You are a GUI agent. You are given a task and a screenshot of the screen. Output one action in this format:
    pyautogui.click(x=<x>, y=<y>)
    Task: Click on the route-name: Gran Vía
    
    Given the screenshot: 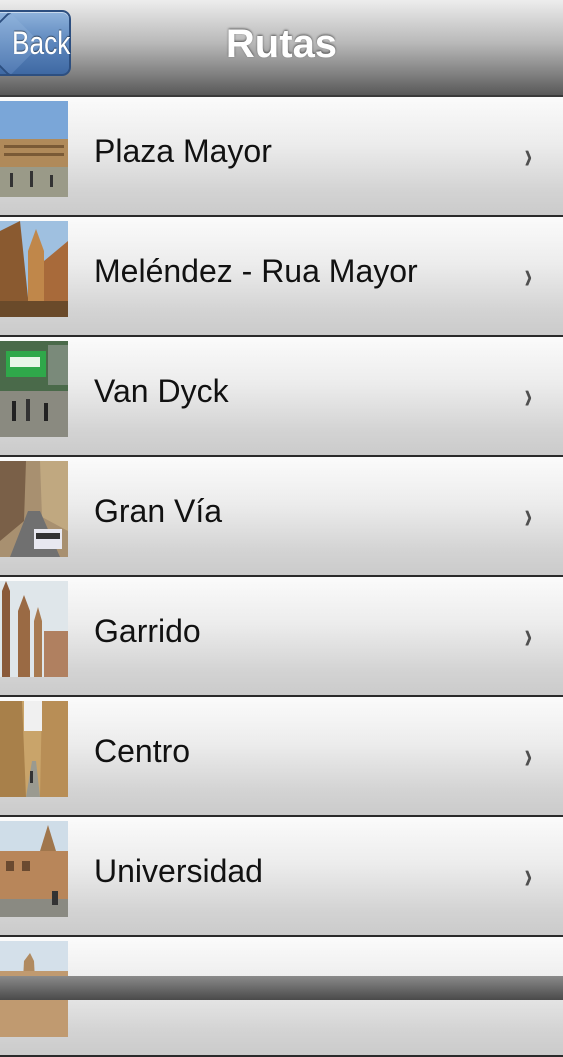 What is the action you would take?
    pyautogui.click(x=158, y=511)
    